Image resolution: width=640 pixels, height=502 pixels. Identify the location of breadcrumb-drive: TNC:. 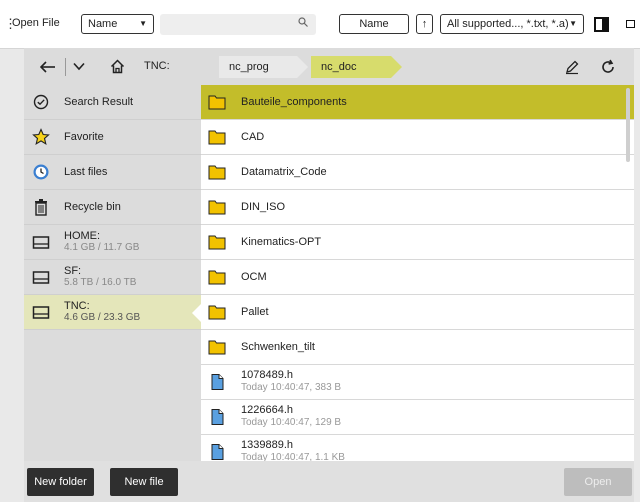
(157, 66).